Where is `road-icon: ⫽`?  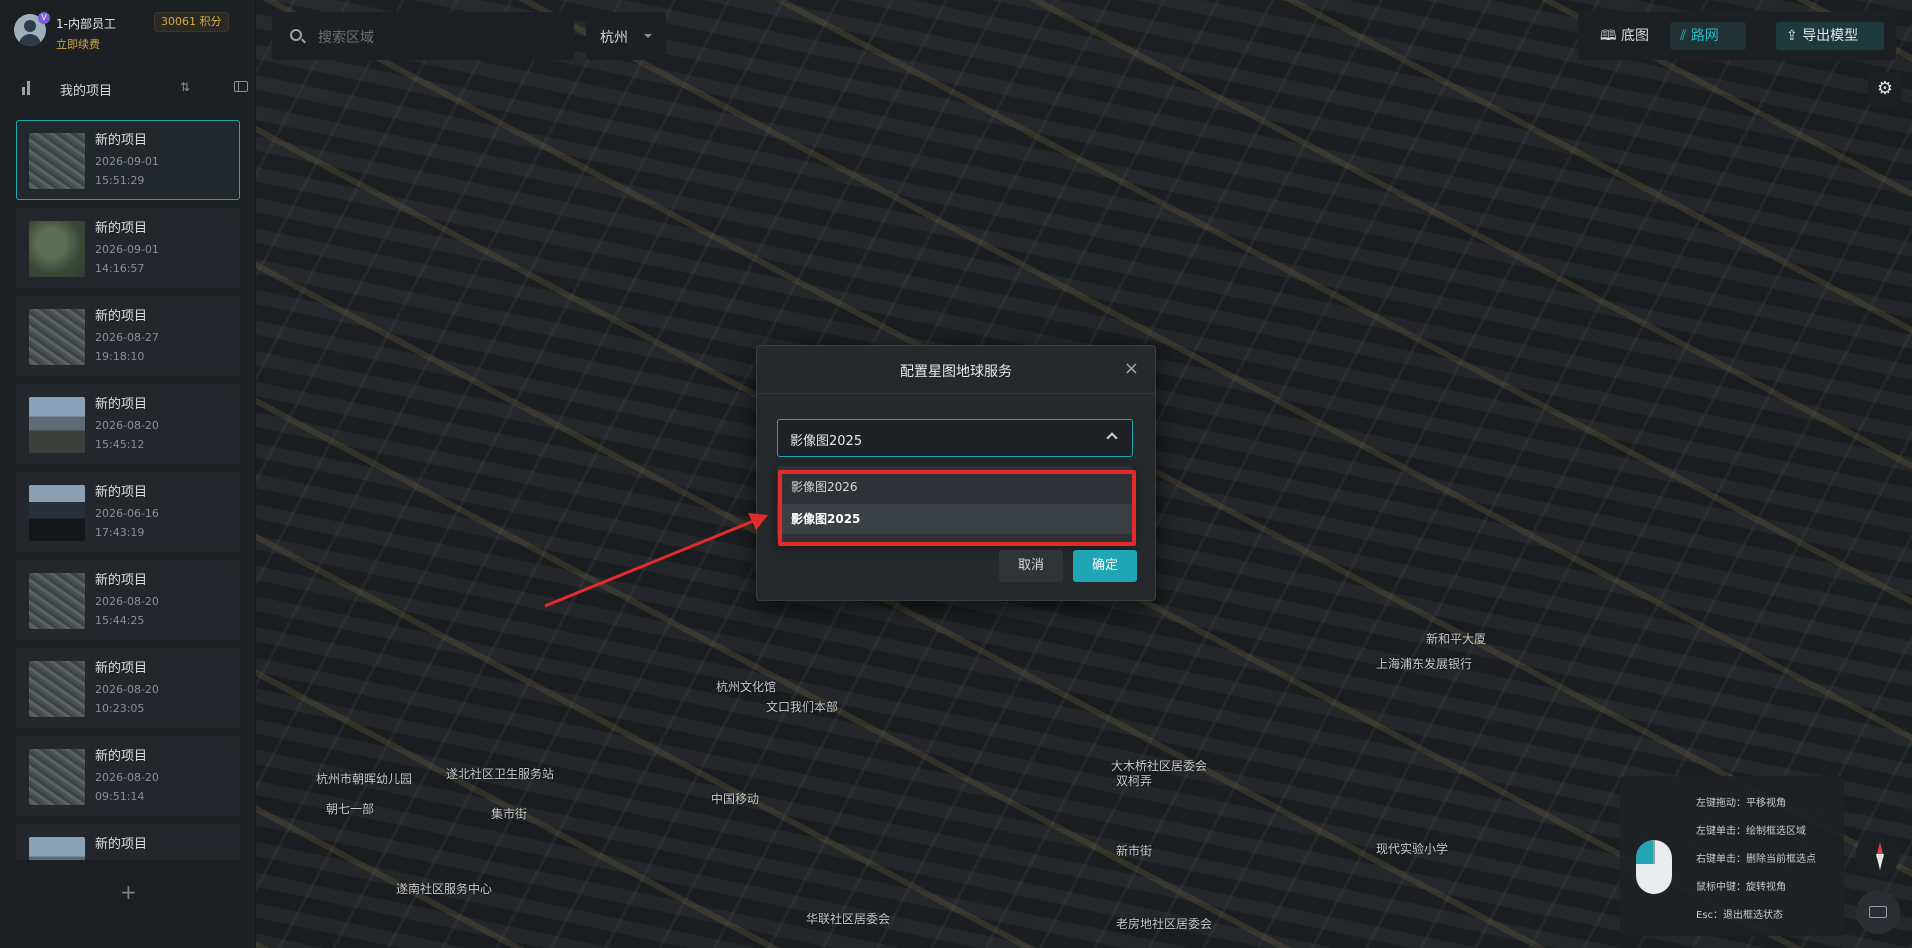
road-icon: ⫽ is located at coordinates (1685, 36).